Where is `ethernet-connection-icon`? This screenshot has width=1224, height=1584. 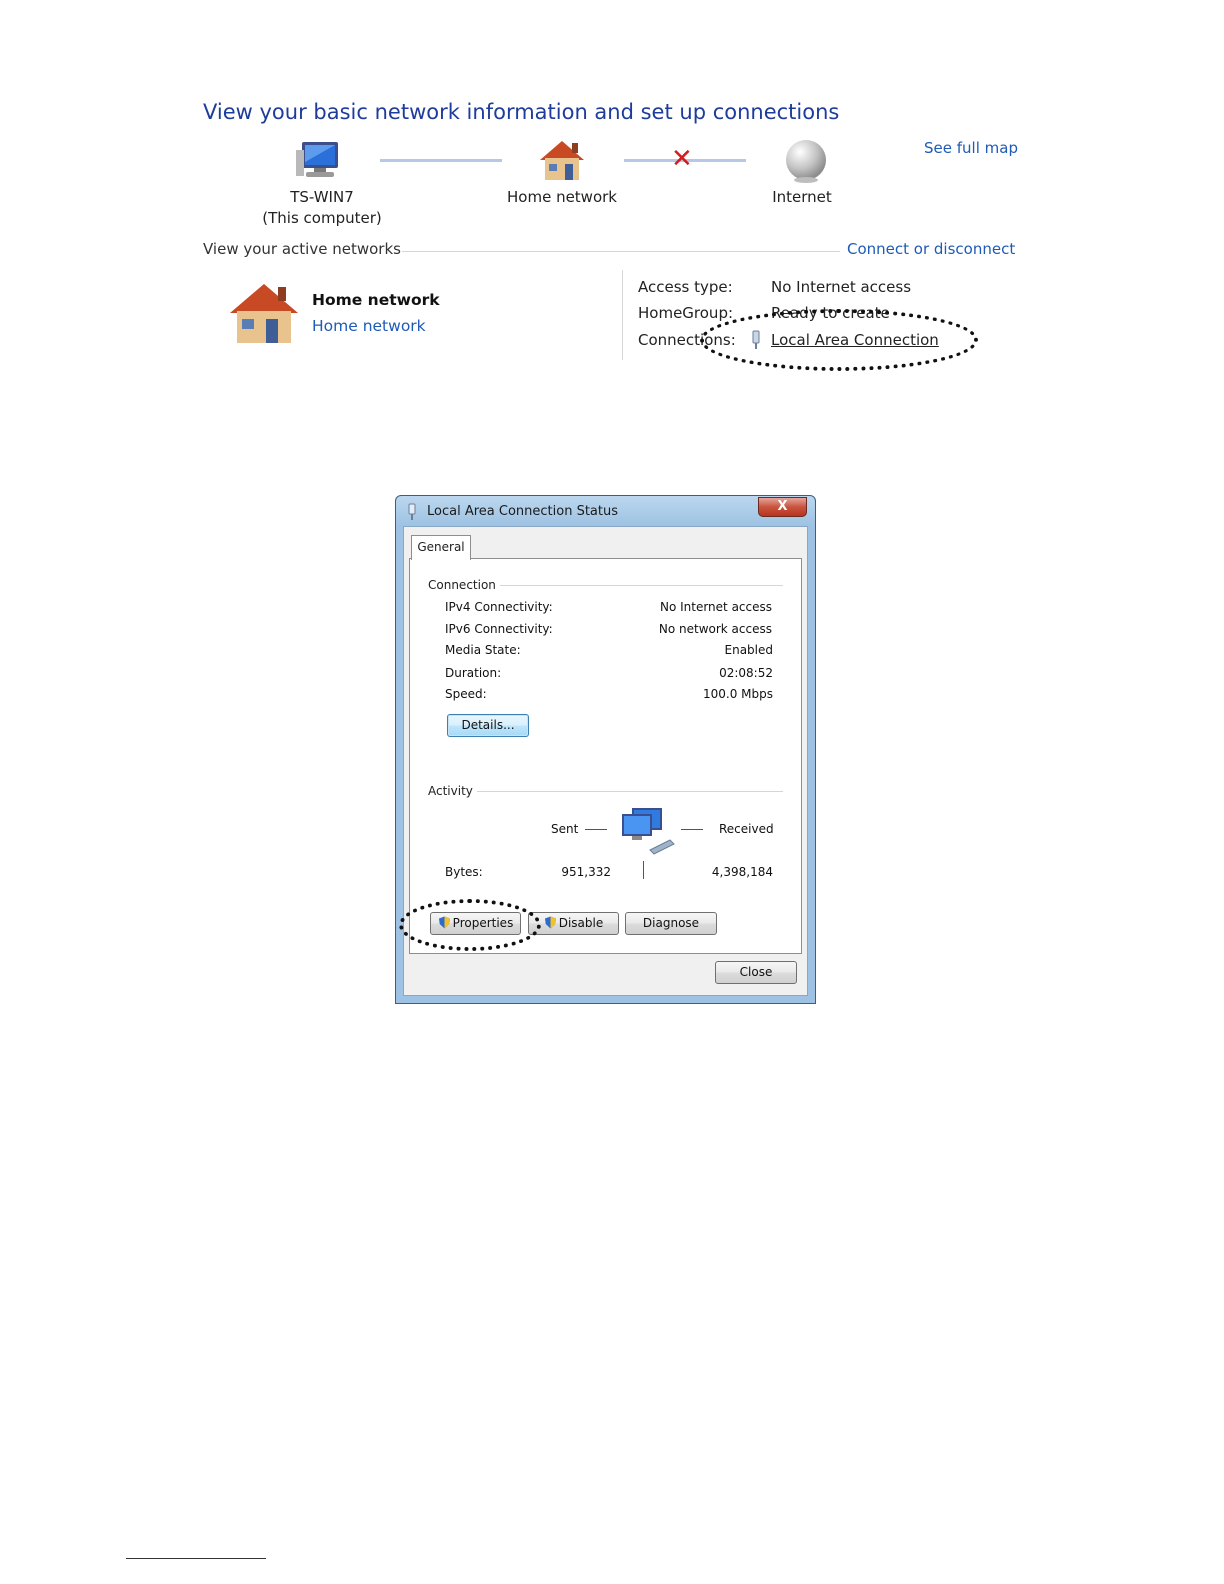
ethernet-connection-icon is located at coordinates (412, 511).